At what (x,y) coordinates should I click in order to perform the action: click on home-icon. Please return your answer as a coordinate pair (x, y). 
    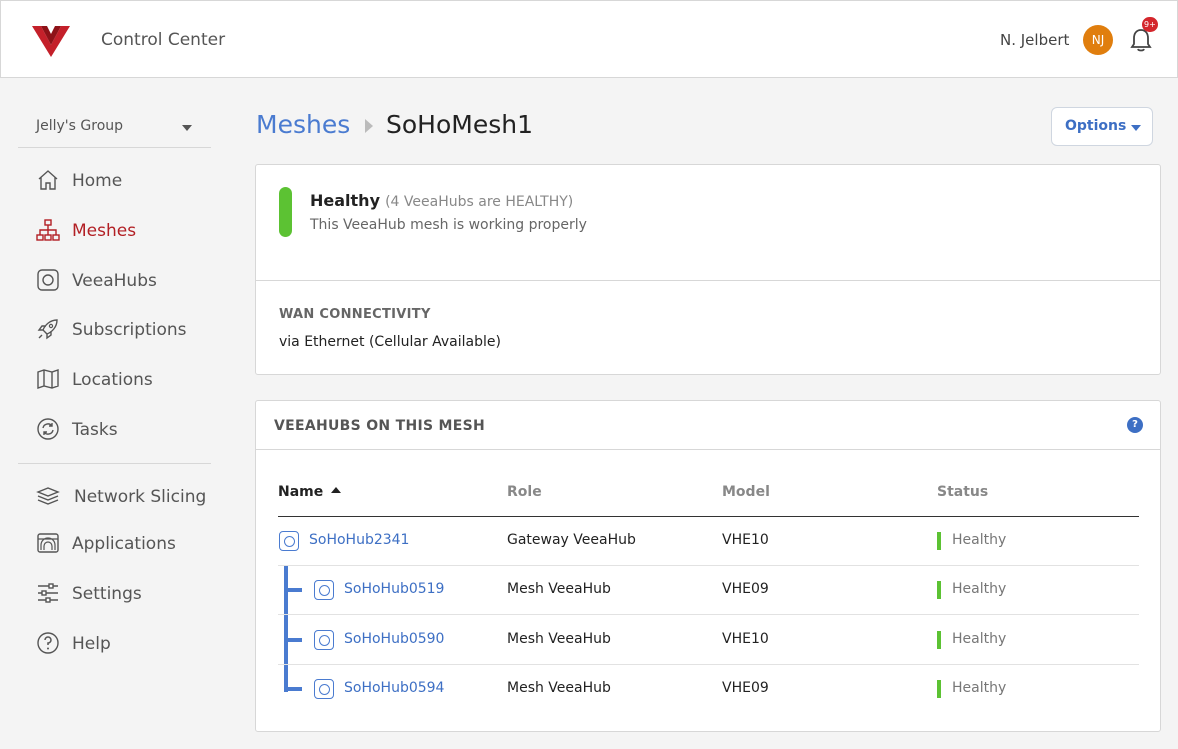
    Looking at the image, I should click on (48, 180).